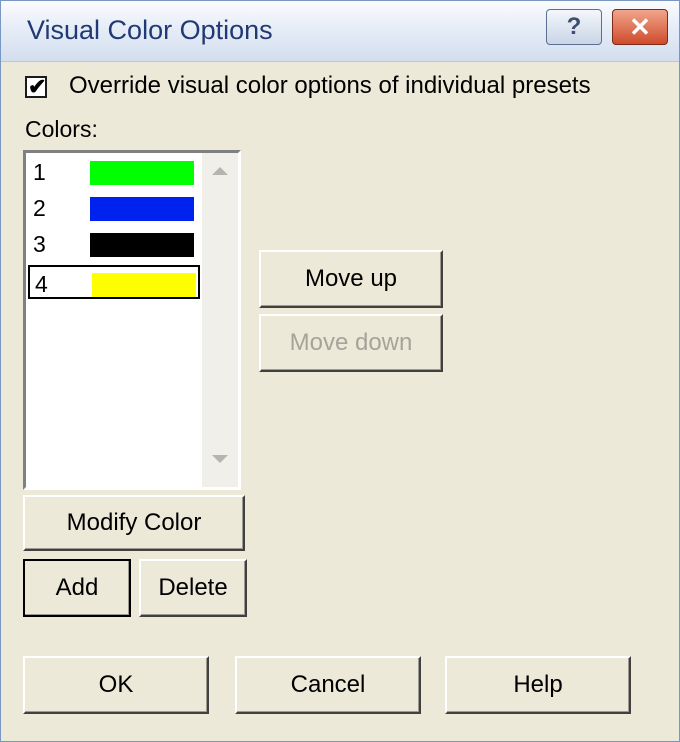 This screenshot has width=680, height=742. Describe the element at coordinates (340, 31) in the screenshot. I see `title-bar: Visual Color Options ? ✕` at that location.